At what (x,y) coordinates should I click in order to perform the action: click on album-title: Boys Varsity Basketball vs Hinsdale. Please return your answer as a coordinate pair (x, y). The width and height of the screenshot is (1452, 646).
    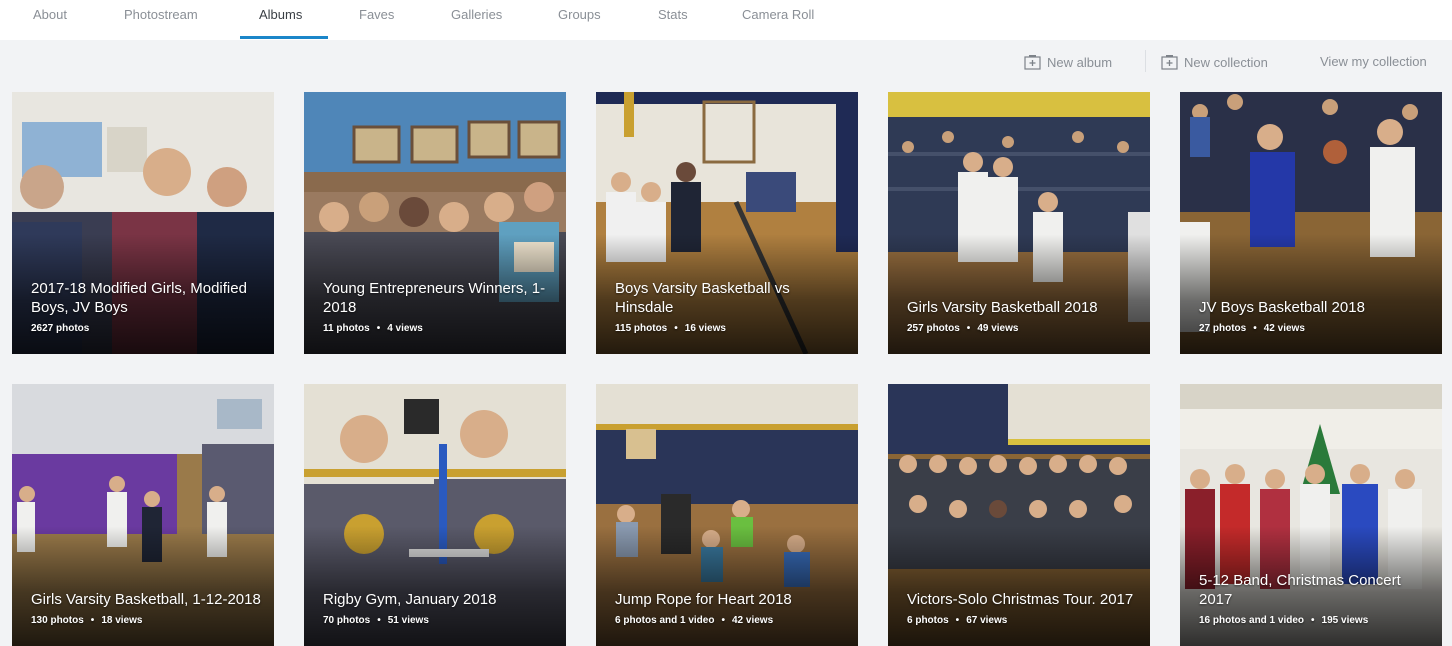
    Looking at the image, I should click on (702, 298).